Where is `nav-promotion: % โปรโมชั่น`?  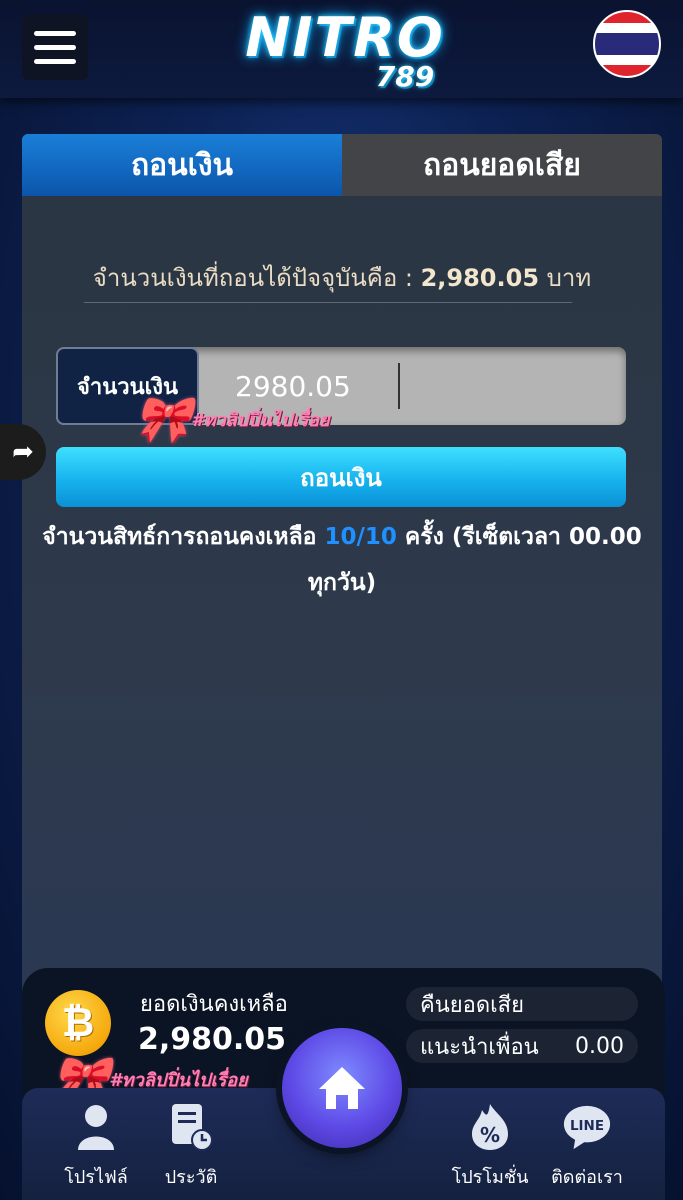
nav-promotion: % โปรโมชั่น is located at coordinates (490, 1146).